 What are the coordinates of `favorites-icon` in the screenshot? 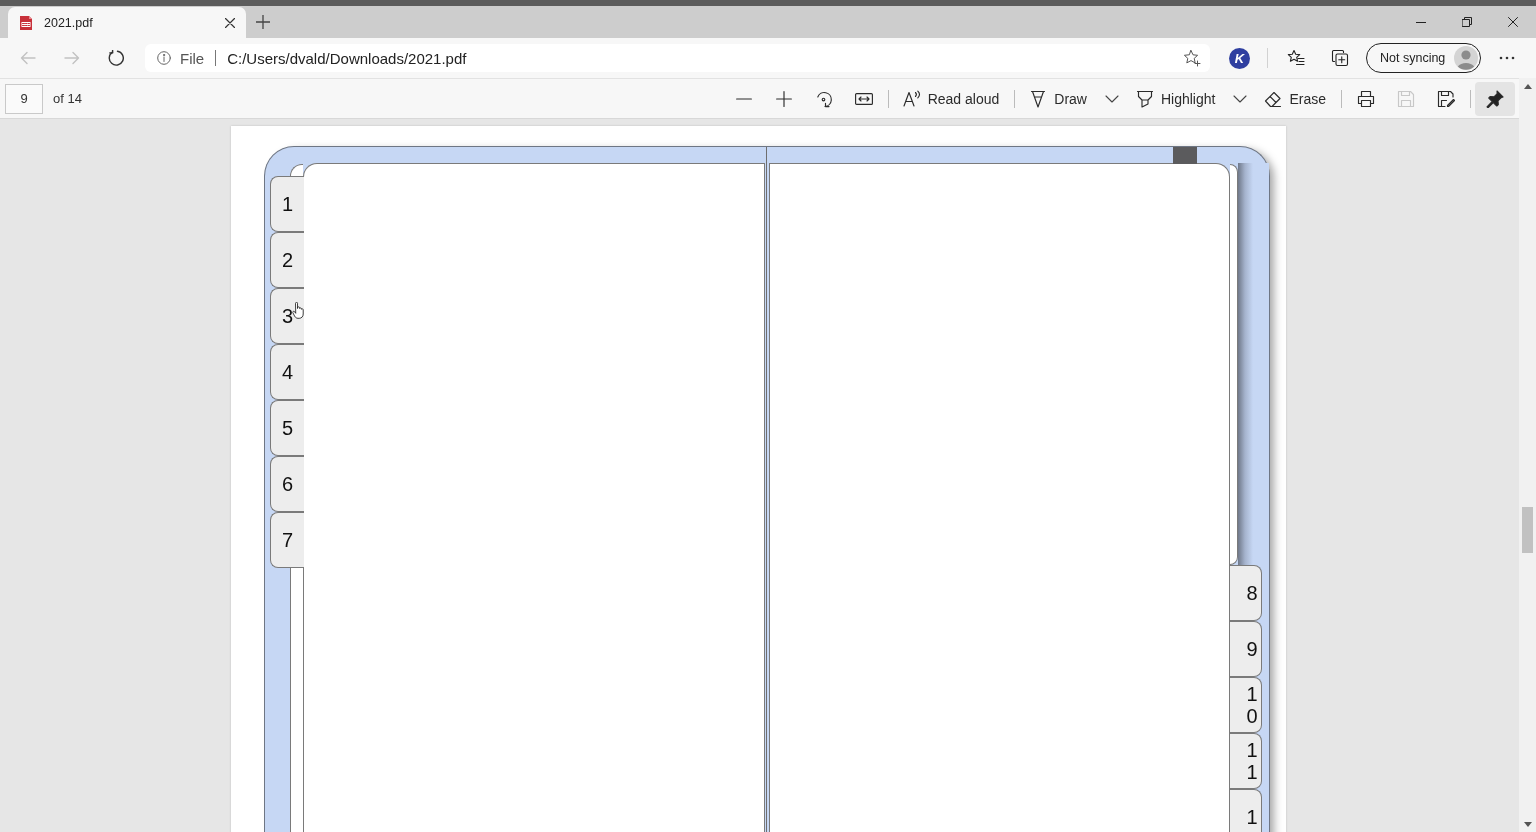 It's located at (1296, 58).